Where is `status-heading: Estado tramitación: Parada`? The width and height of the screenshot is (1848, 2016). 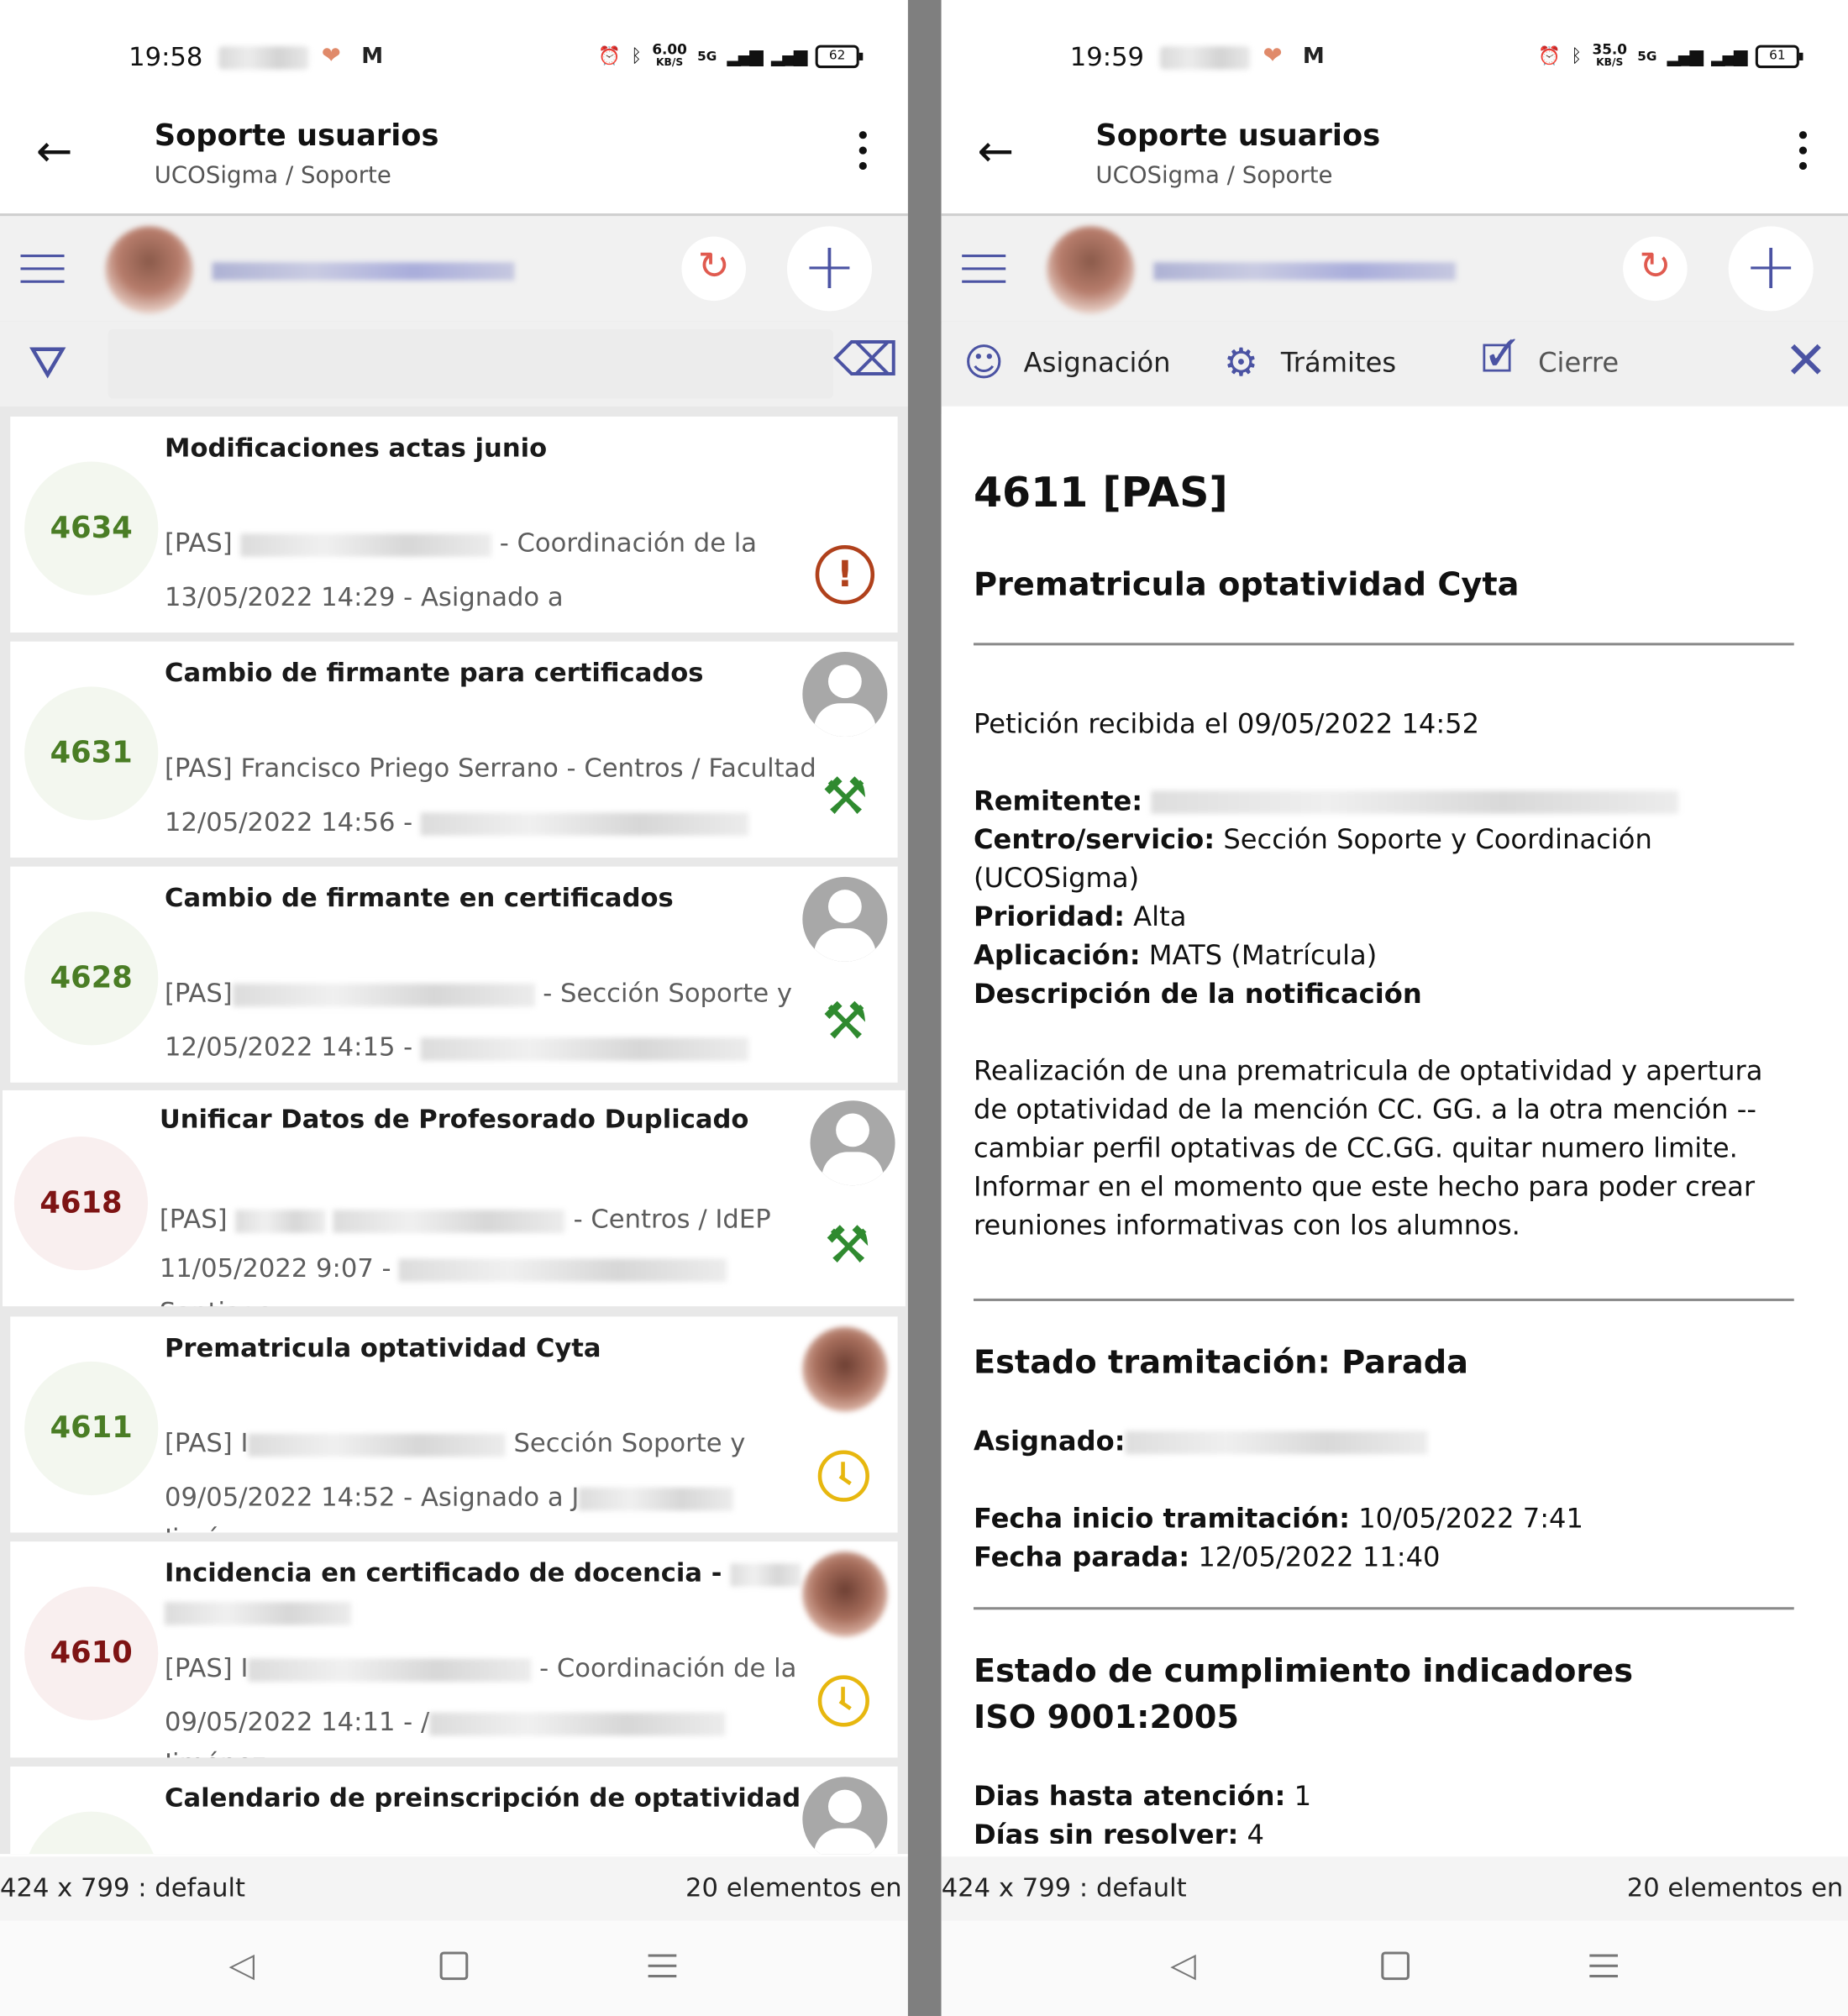 status-heading: Estado tramitación: Parada is located at coordinates (1220, 1362).